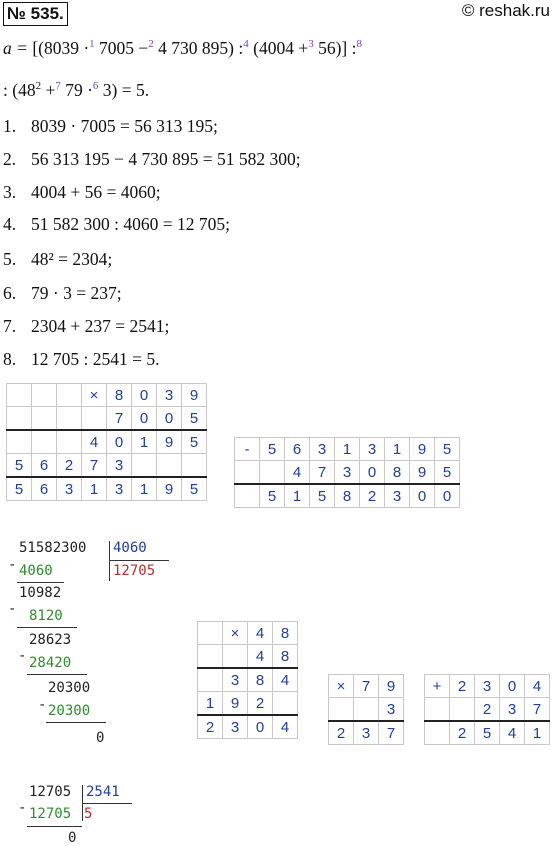 The width and height of the screenshot is (555, 846). I want to click on step-number: 6., so click(10, 293).